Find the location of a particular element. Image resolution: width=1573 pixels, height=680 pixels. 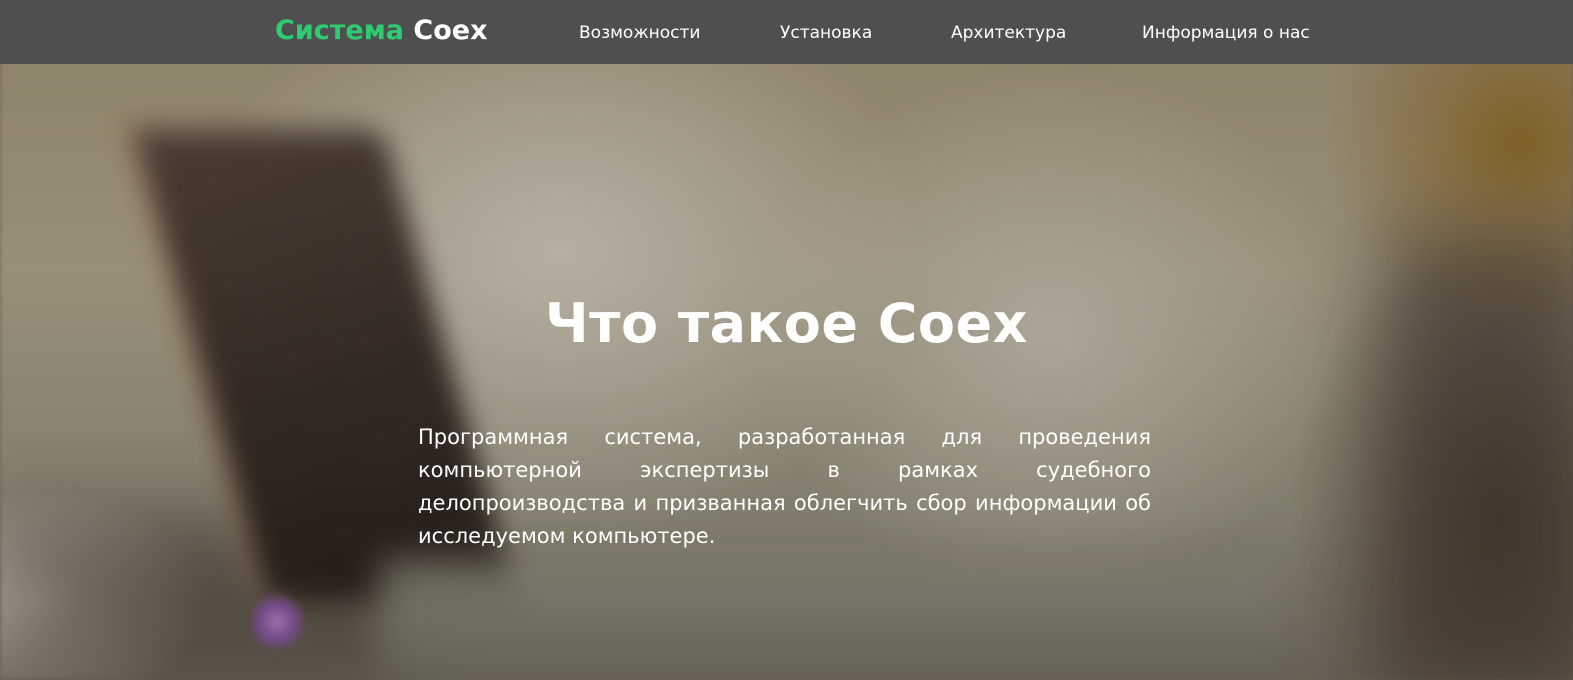

brand-accent-text: Система is located at coordinates (339, 30).